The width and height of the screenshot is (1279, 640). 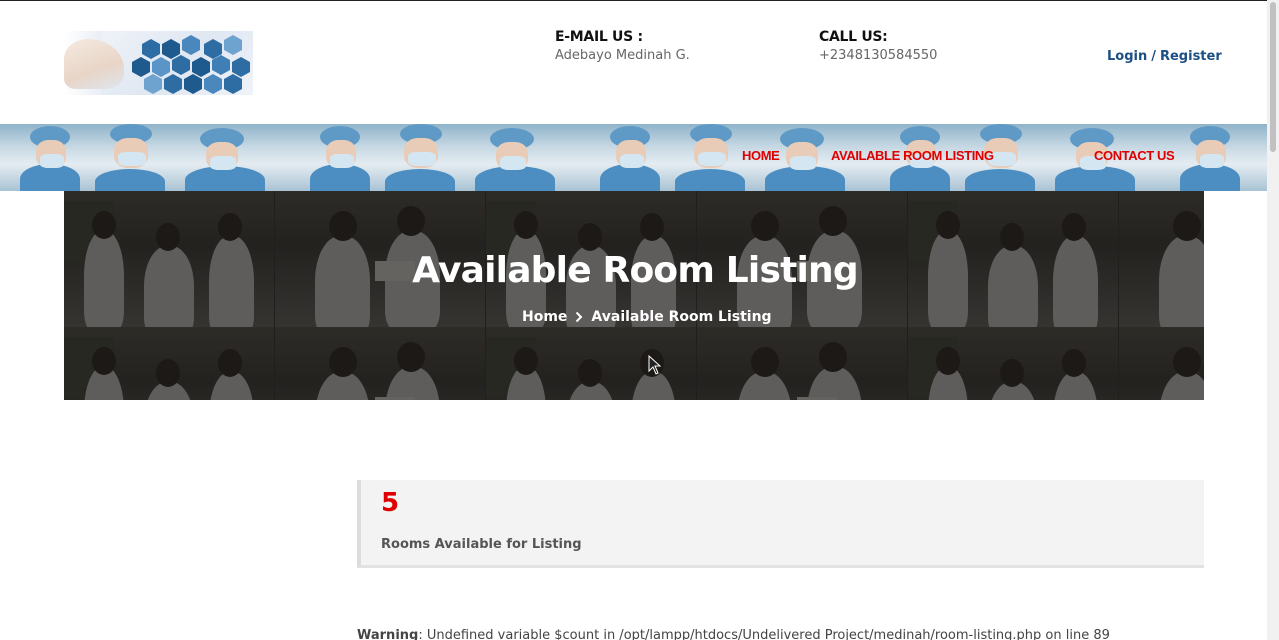 I want to click on rooms-available-label: Rooms Available for Listing, so click(x=481, y=544).